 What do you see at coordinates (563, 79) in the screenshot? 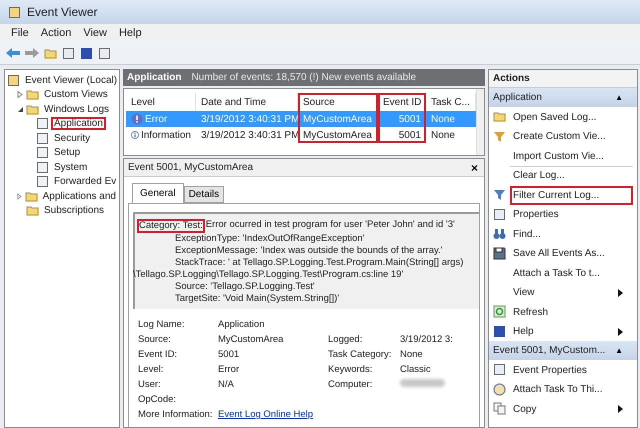
I see `actions-title: Actions` at bounding box center [563, 79].